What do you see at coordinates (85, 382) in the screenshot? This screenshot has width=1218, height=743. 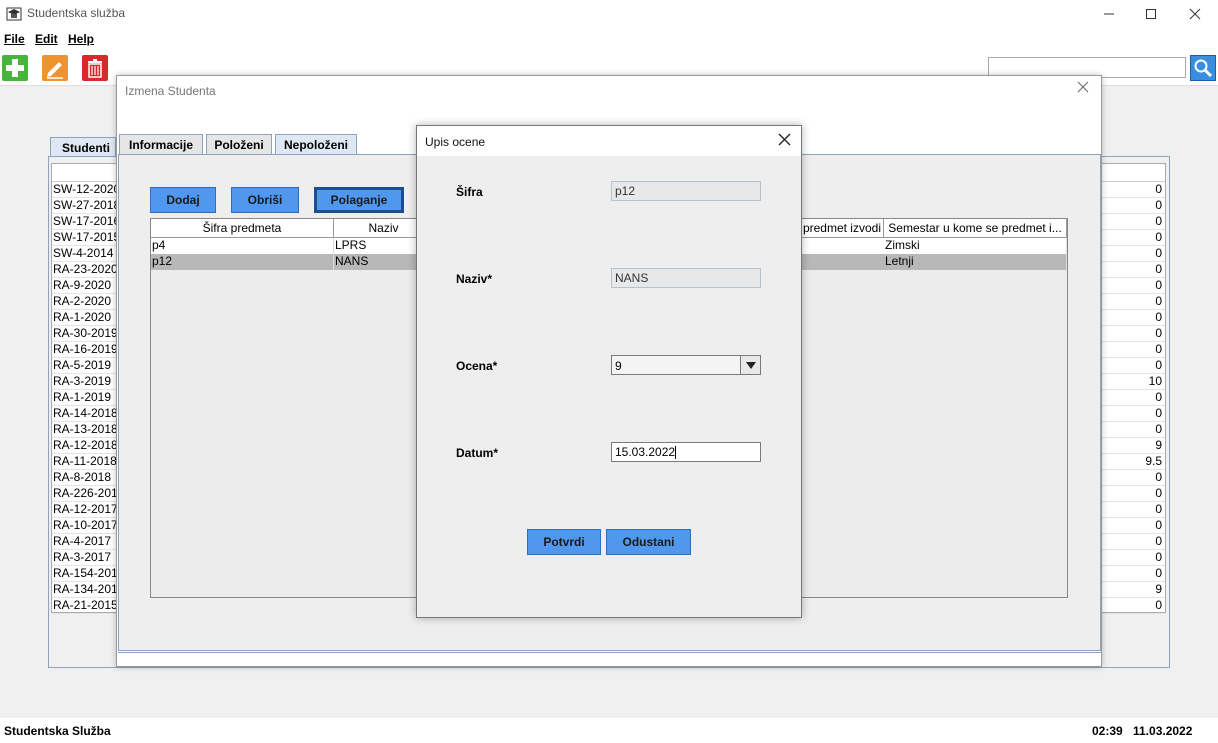 I see `table-row: RA-3-2019` at bounding box center [85, 382].